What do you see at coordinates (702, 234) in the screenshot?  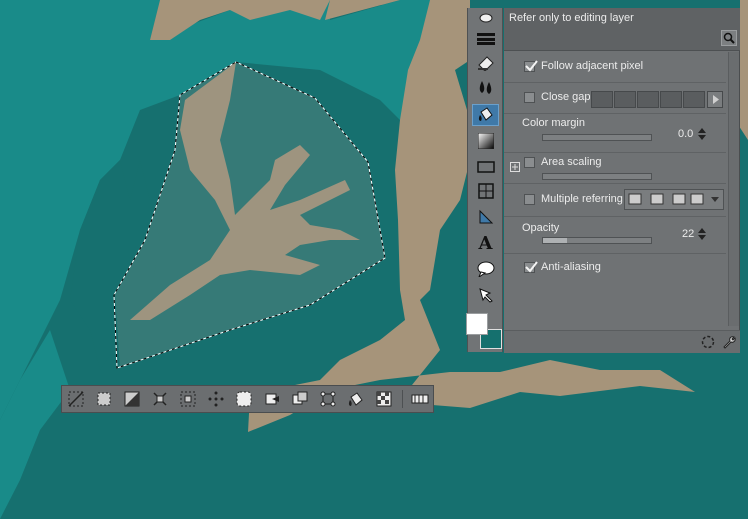 I see `opacity-spinner` at bounding box center [702, 234].